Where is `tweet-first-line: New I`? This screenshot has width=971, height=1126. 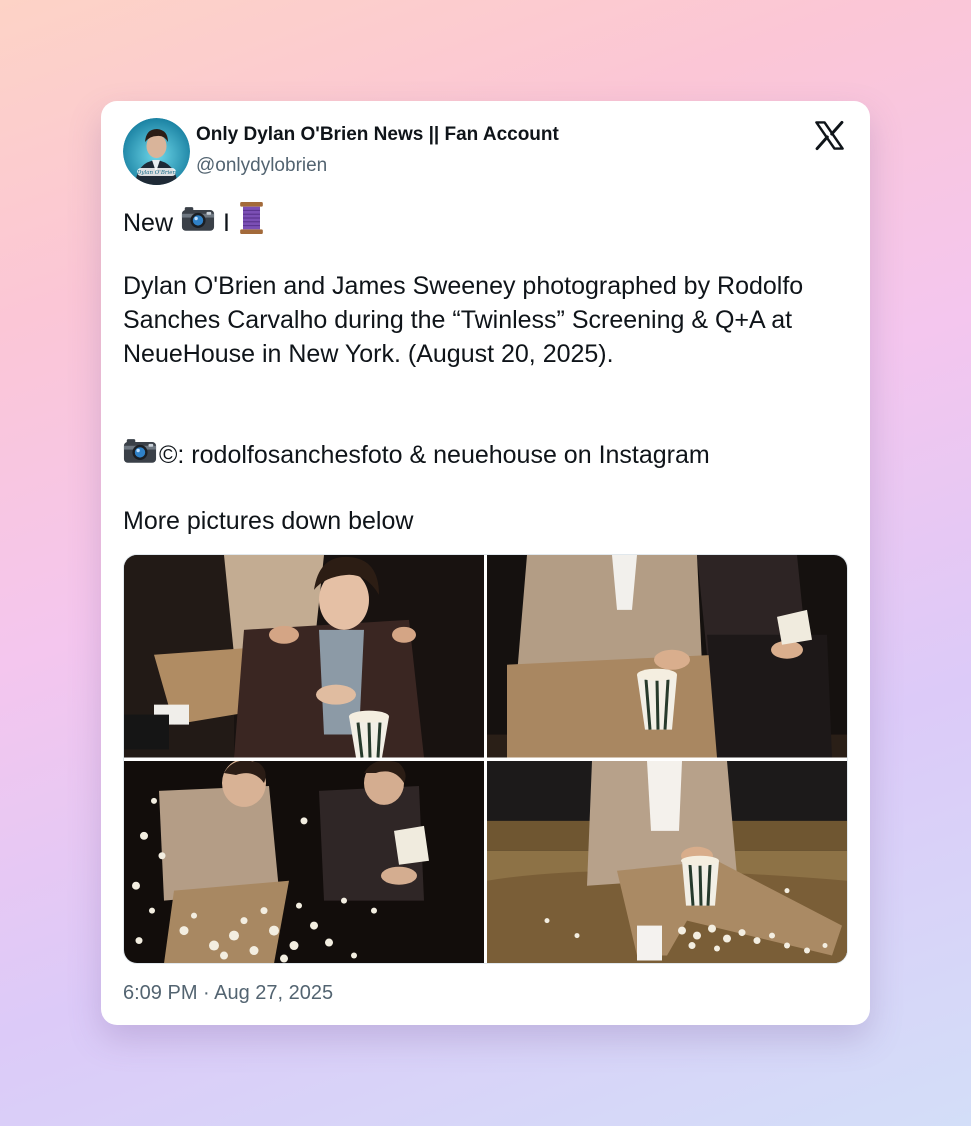 tweet-first-line: New I is located at coordinates (194, 222).